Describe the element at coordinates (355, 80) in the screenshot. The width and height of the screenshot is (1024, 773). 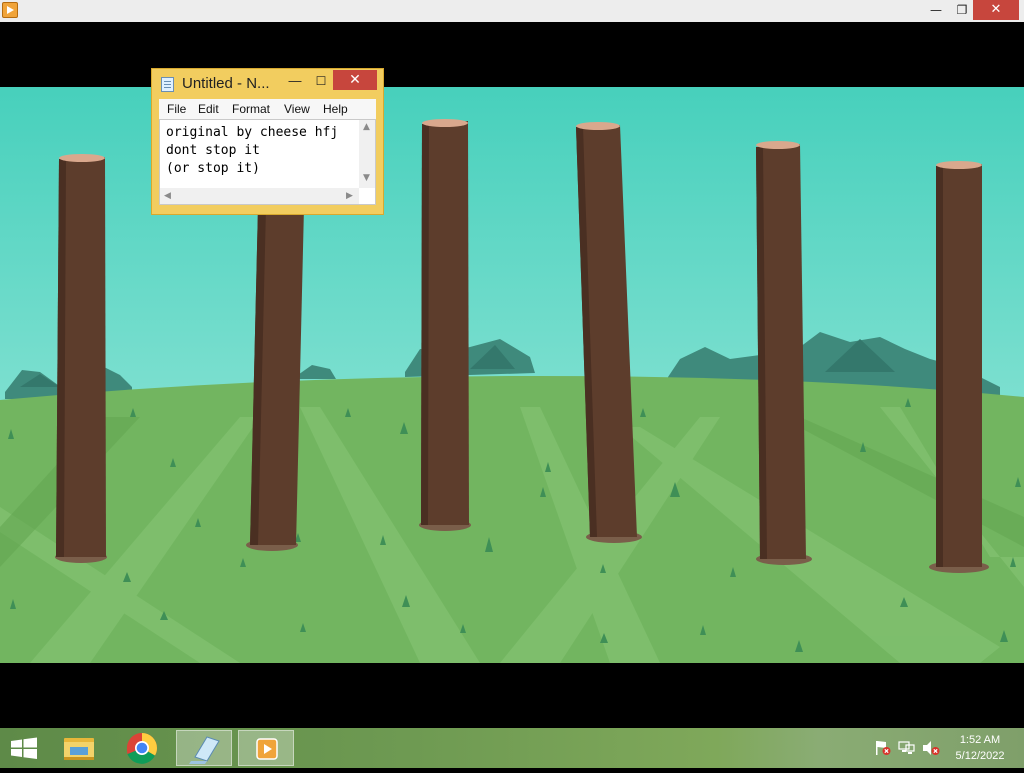
I see `notepad-close-button: ✕` at that location.